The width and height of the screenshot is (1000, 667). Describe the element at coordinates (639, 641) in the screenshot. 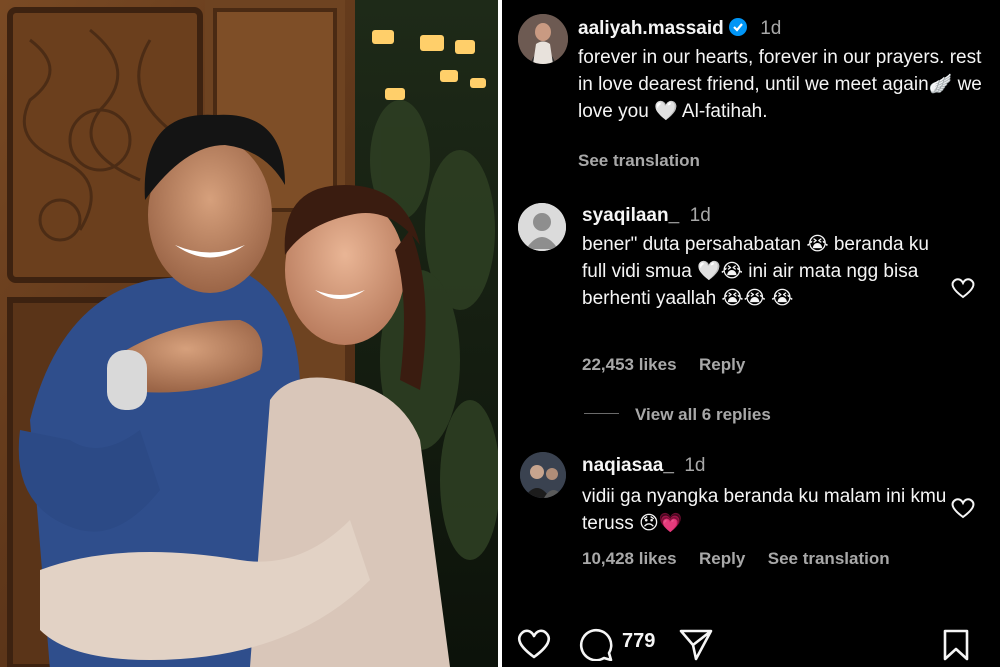

I see `comment-count: 779` at that location.